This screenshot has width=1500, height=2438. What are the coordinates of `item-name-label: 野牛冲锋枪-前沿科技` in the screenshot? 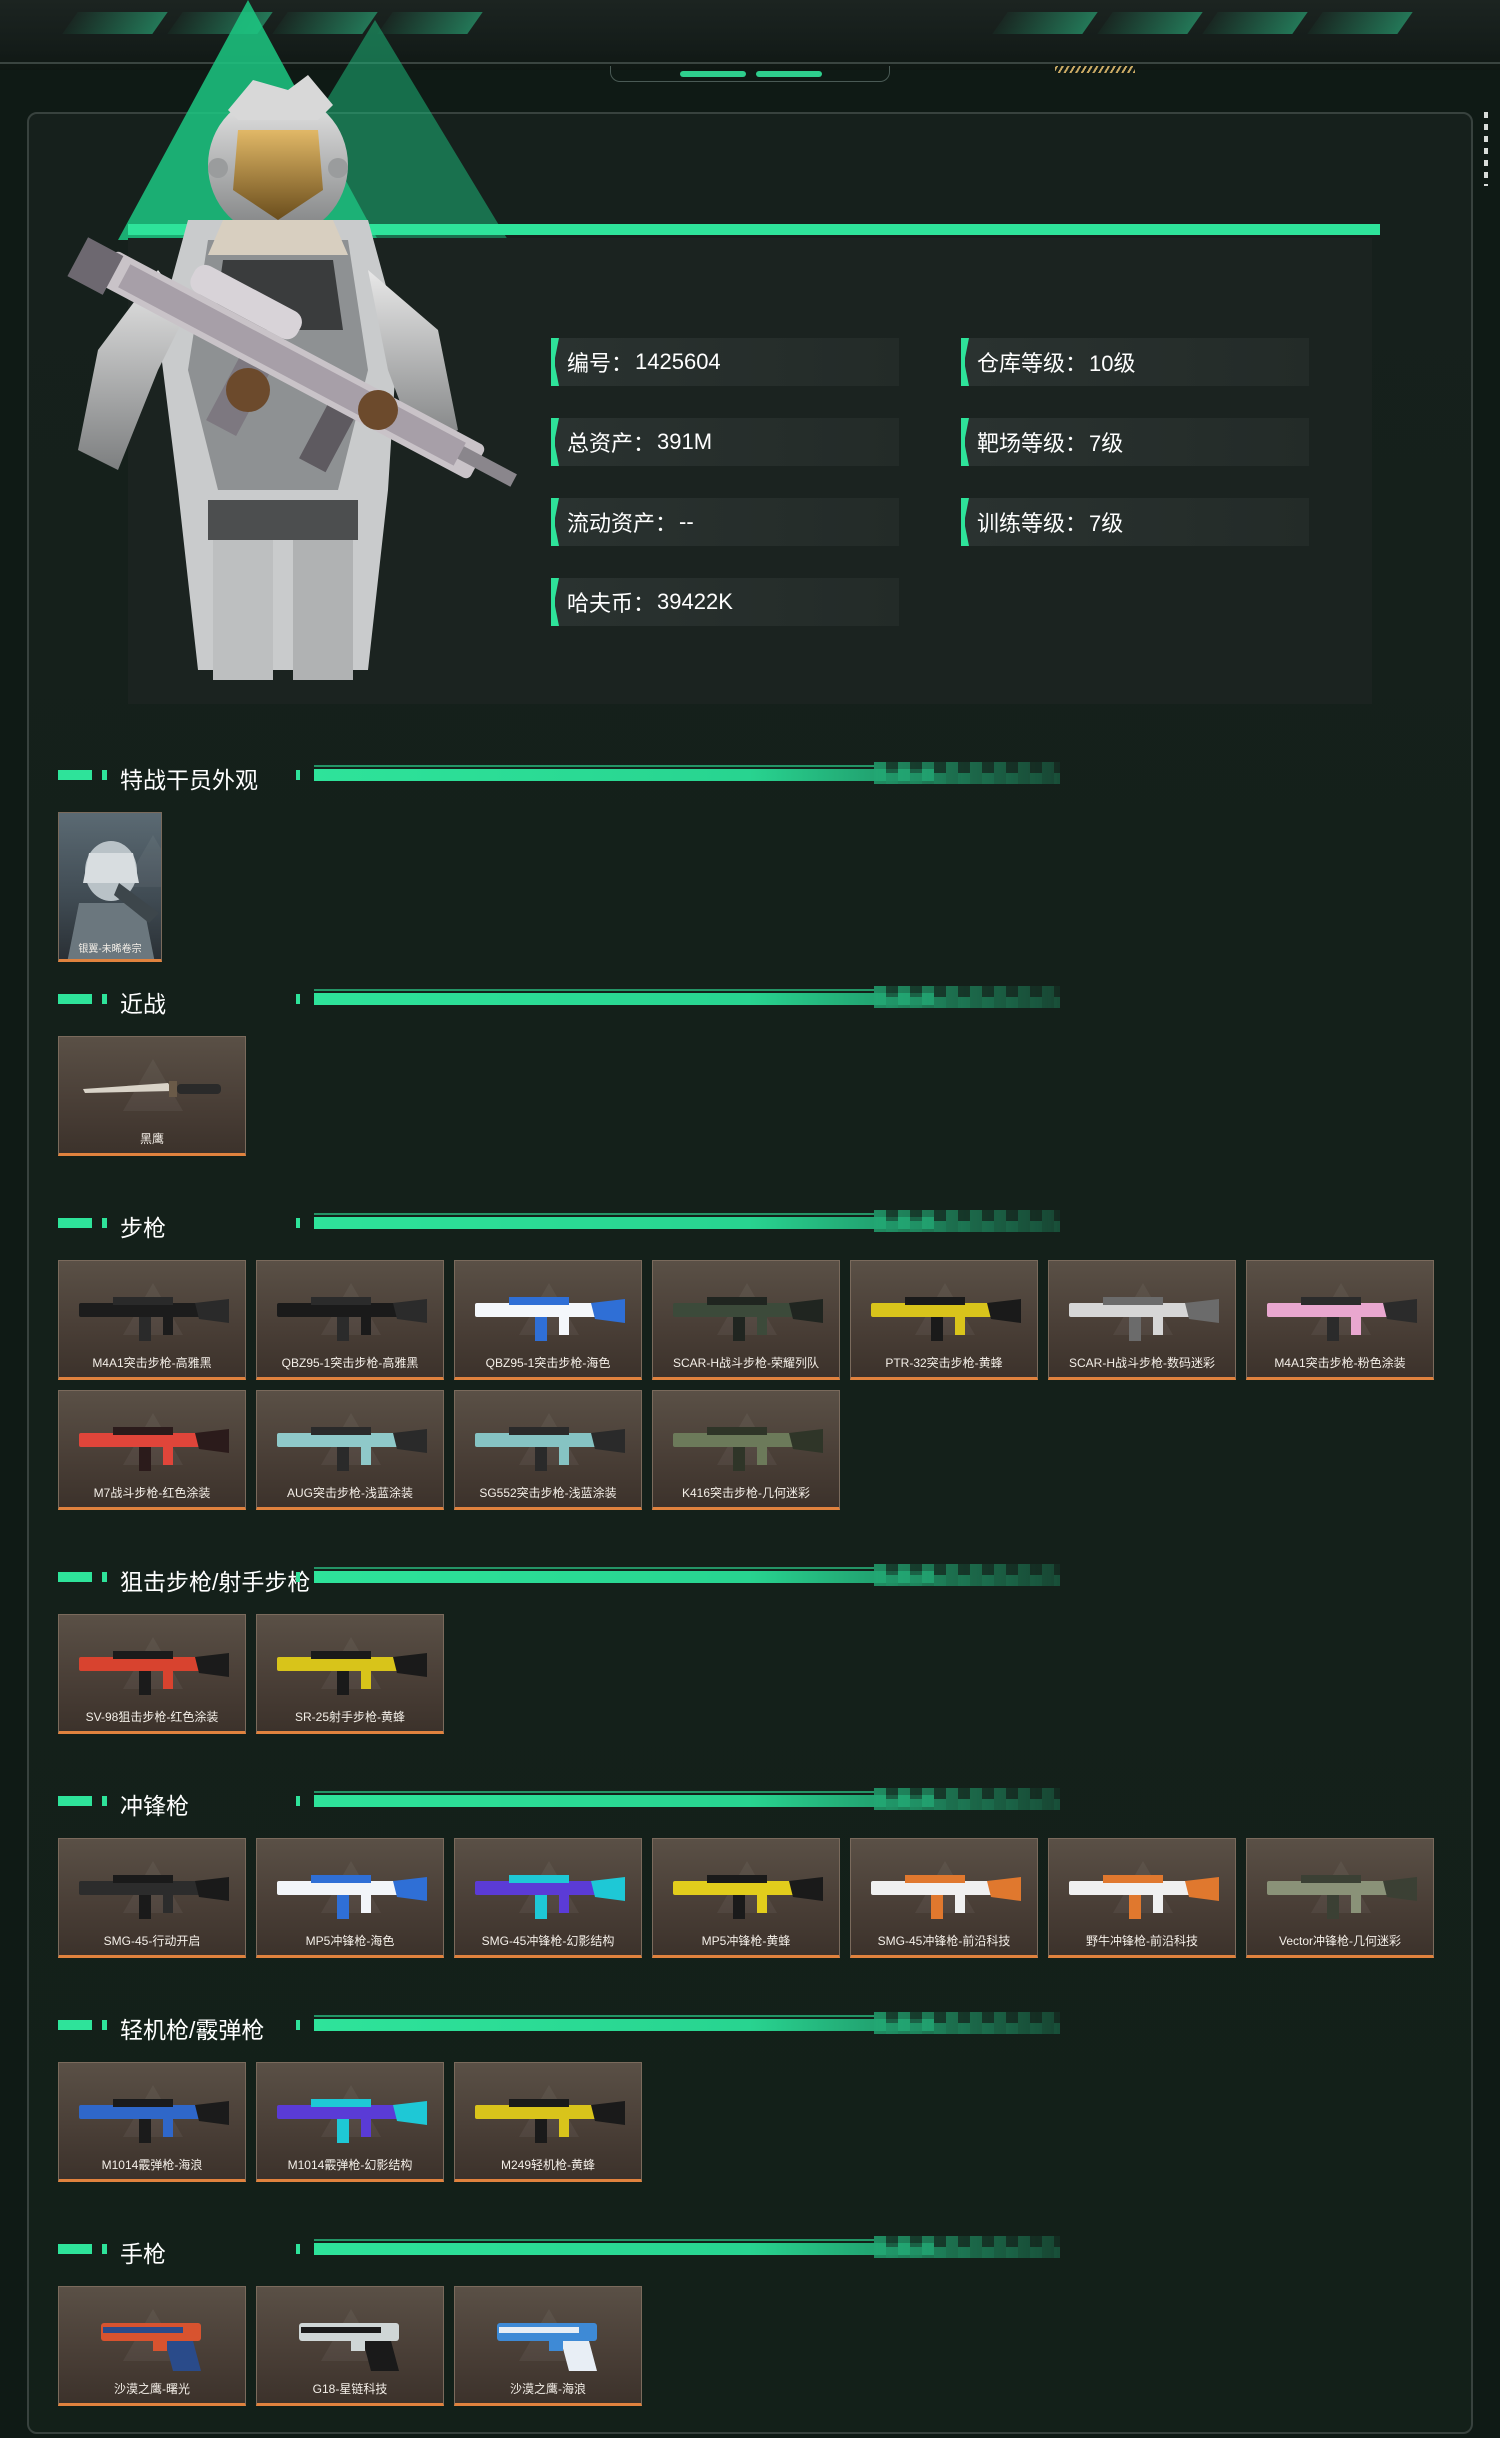 It's located at (1142, 1941).